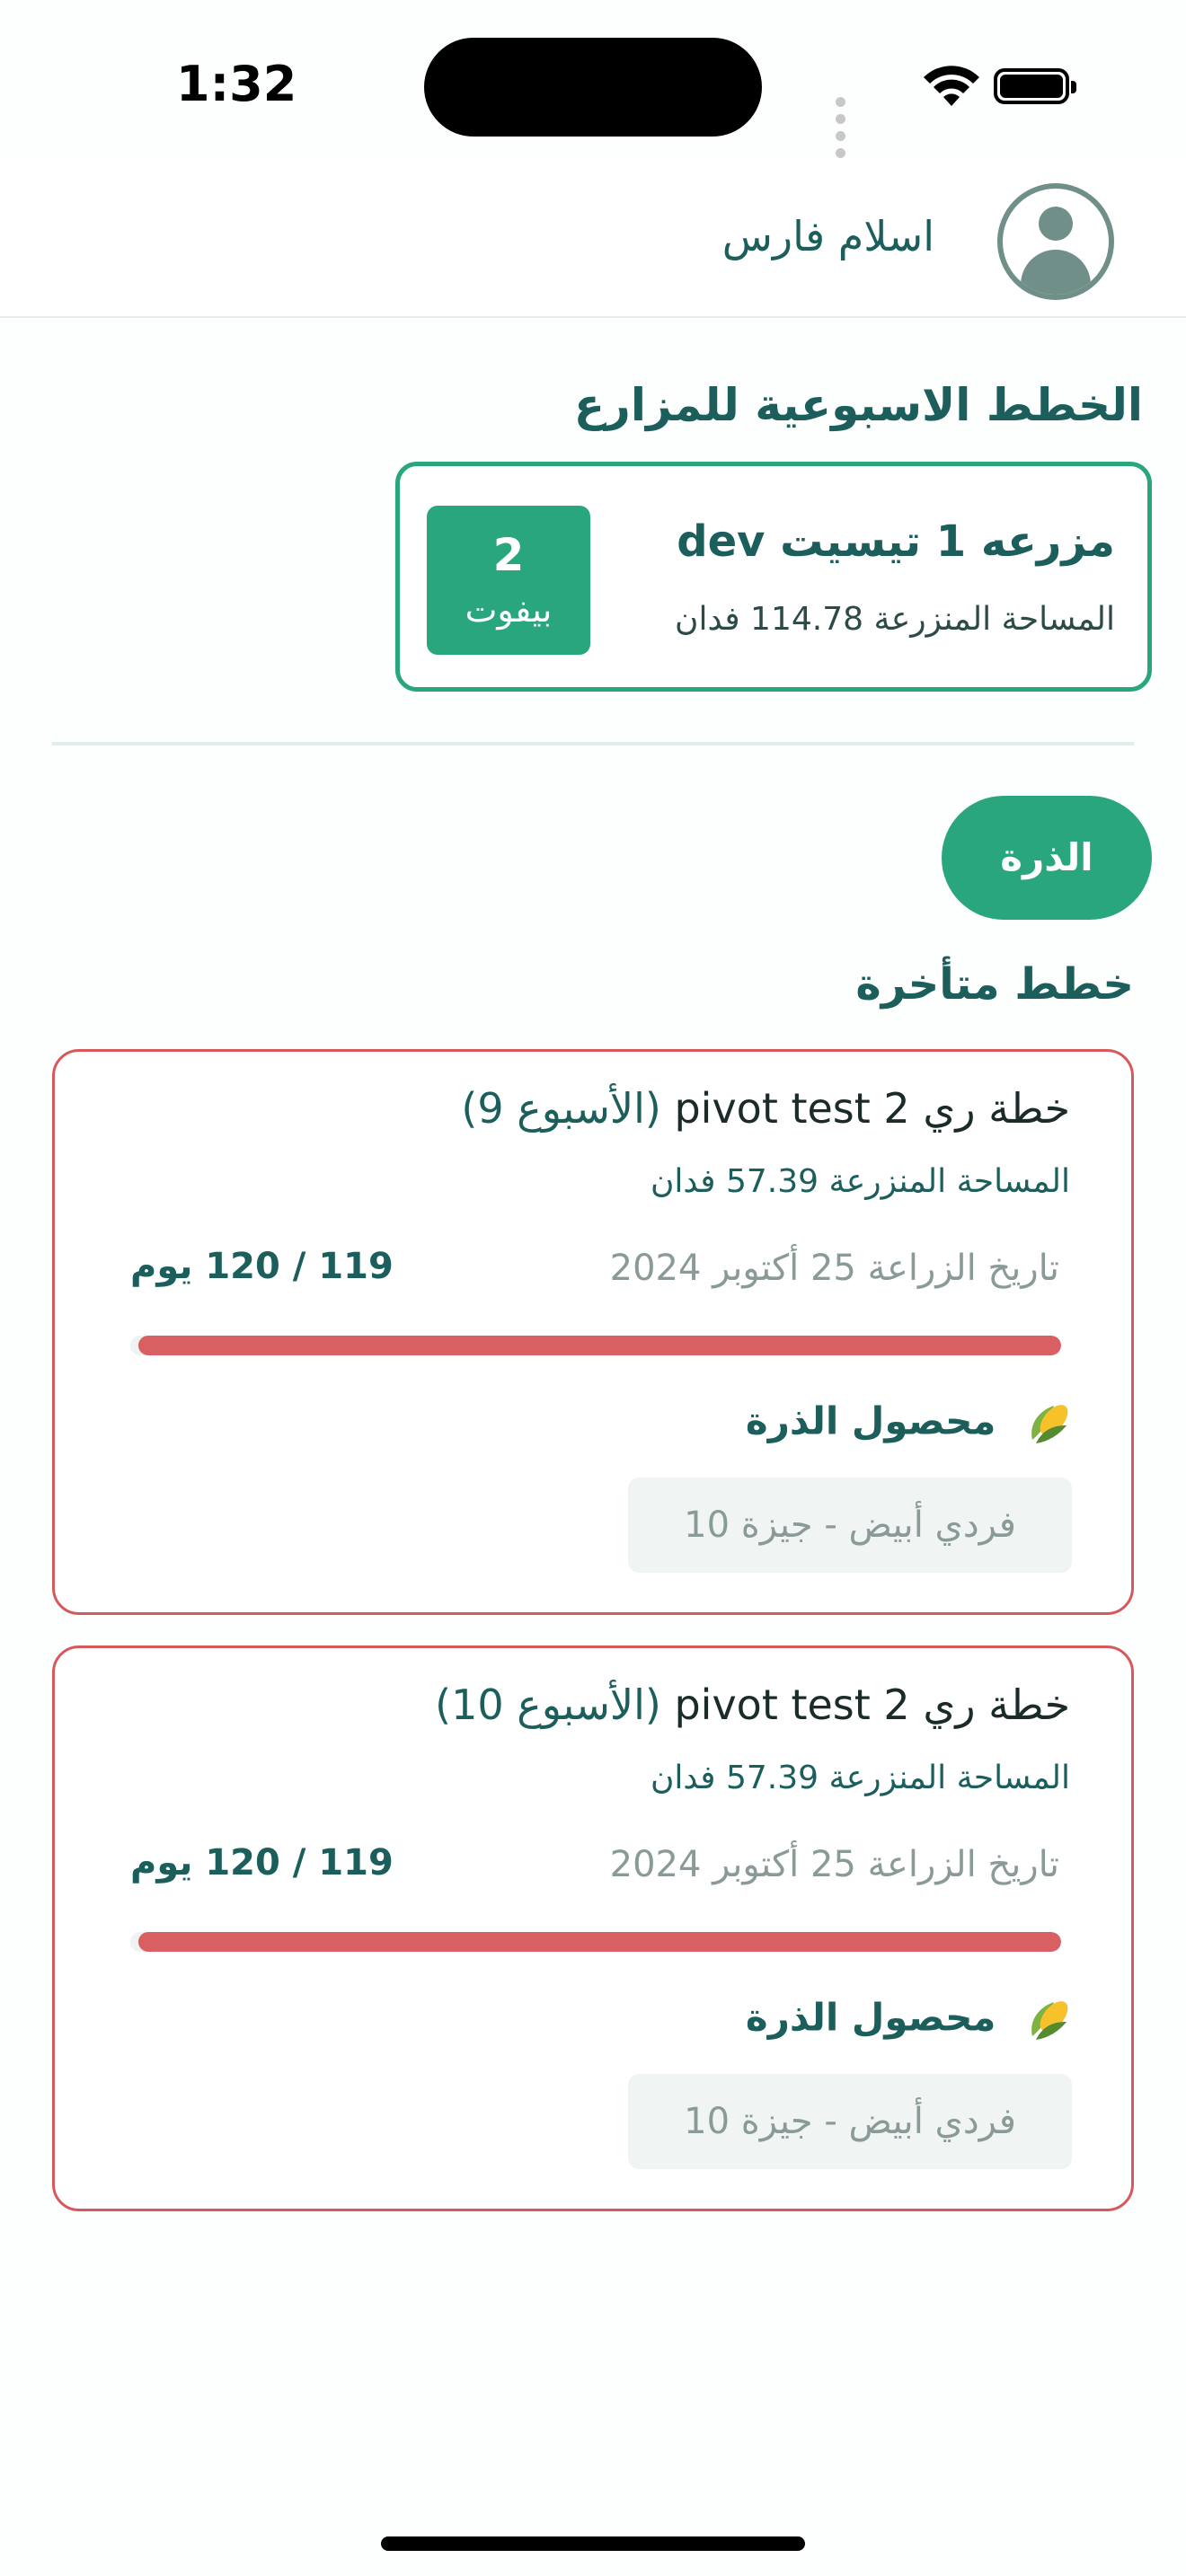  What do you see at coordinates (509, 610) in the screenshot?
I see `pivot-label: بيفوت` at bounding box center [509, 610].